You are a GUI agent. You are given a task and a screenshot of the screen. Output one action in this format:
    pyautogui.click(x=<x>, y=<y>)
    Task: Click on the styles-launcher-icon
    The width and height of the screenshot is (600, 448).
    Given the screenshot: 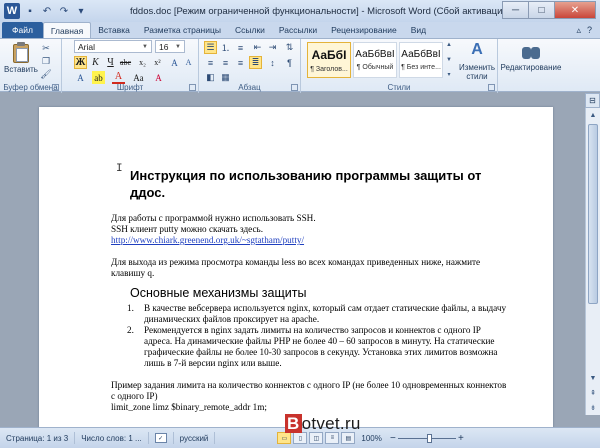 What is the action you would take?
    pyautogui.click(x=491, y=87)
    